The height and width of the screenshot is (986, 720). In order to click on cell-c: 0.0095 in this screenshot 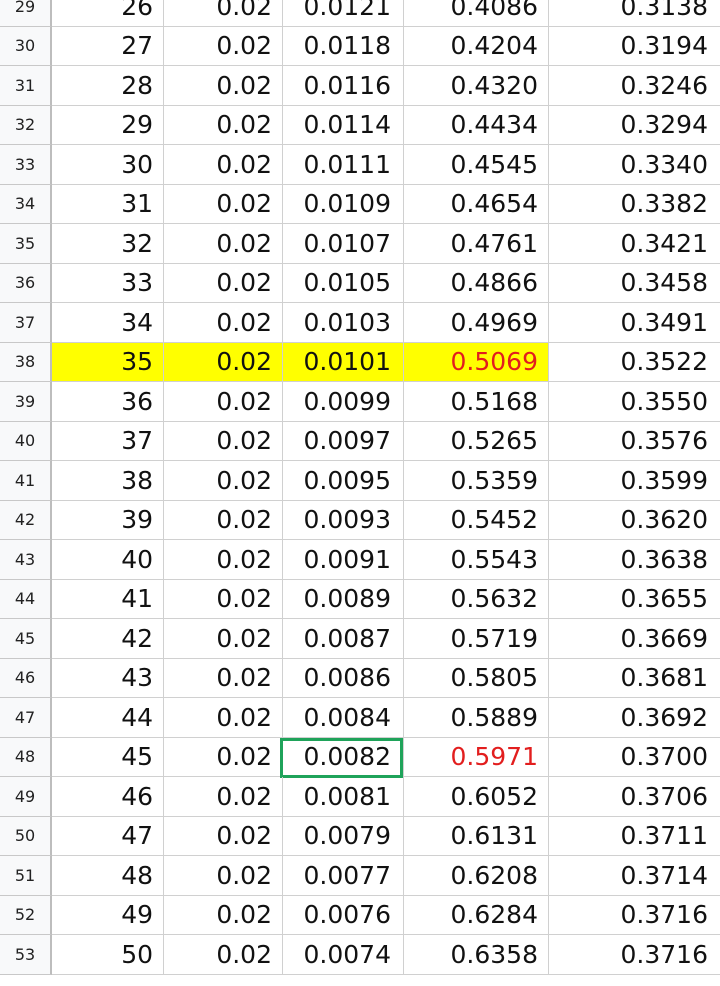, I will do `click(343, 481)`.